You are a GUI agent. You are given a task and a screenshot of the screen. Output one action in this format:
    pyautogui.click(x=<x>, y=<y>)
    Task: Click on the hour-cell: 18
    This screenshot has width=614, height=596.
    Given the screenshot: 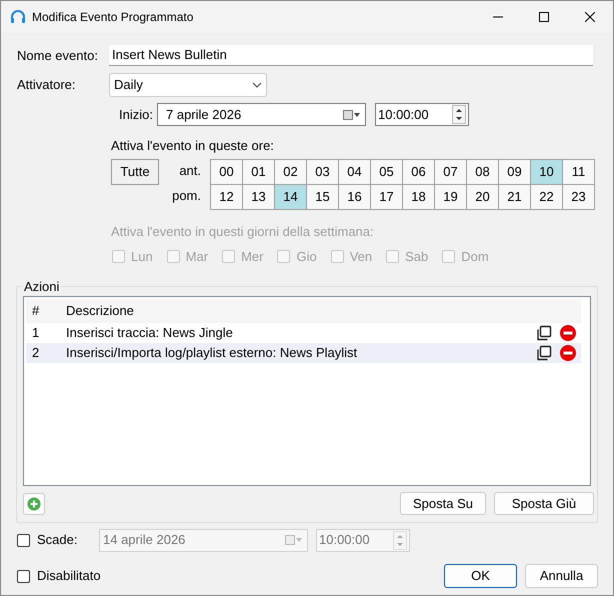 What is the action you would take?
    pyautogui.click(x=418, y=196)
    